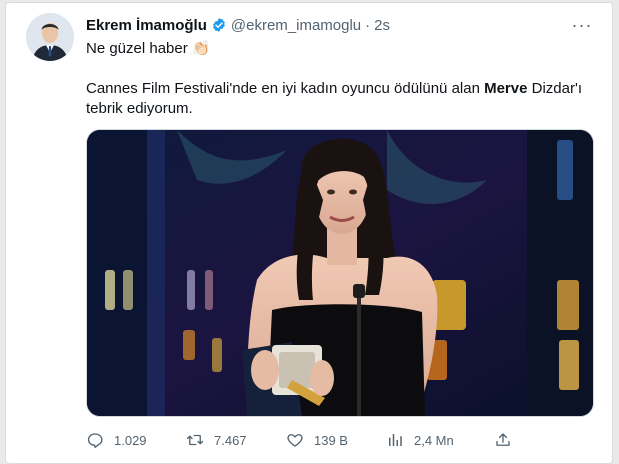  I want to click on retweet-icon, so click(195, 440).